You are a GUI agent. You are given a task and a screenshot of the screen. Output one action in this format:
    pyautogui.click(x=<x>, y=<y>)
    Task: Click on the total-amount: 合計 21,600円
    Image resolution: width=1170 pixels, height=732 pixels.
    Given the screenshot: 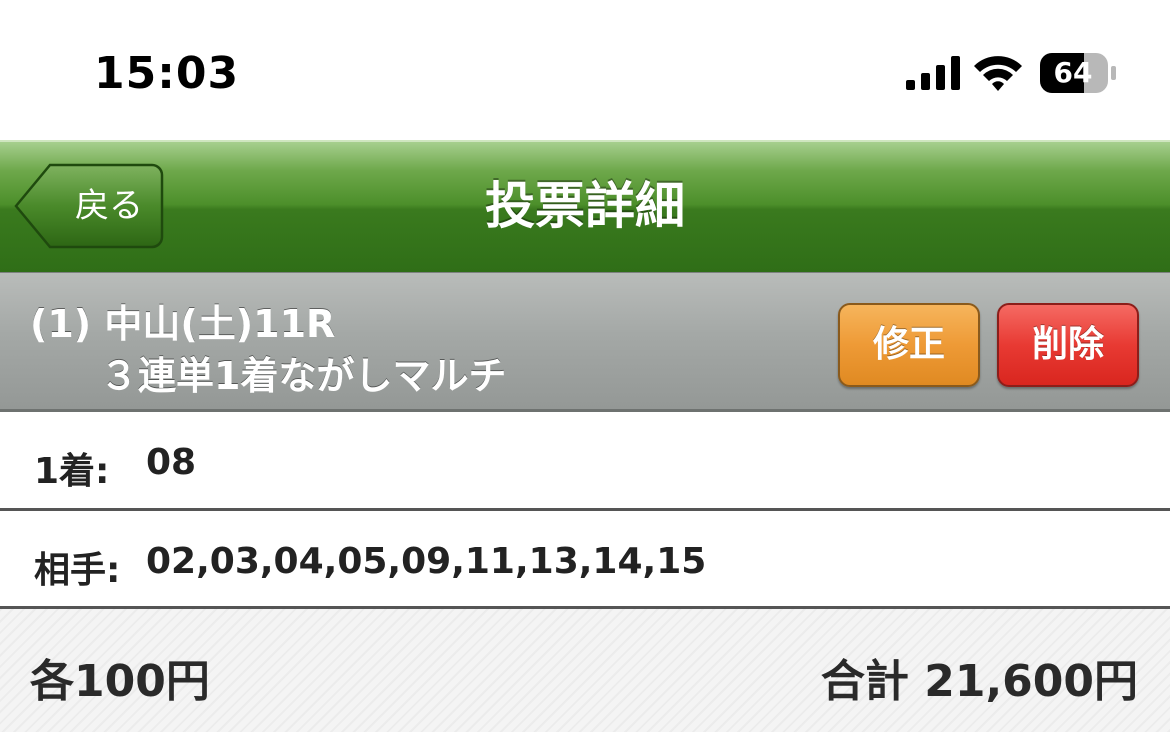 What is the action you would take?
    pyautogui.click(x=979, y=681)
    